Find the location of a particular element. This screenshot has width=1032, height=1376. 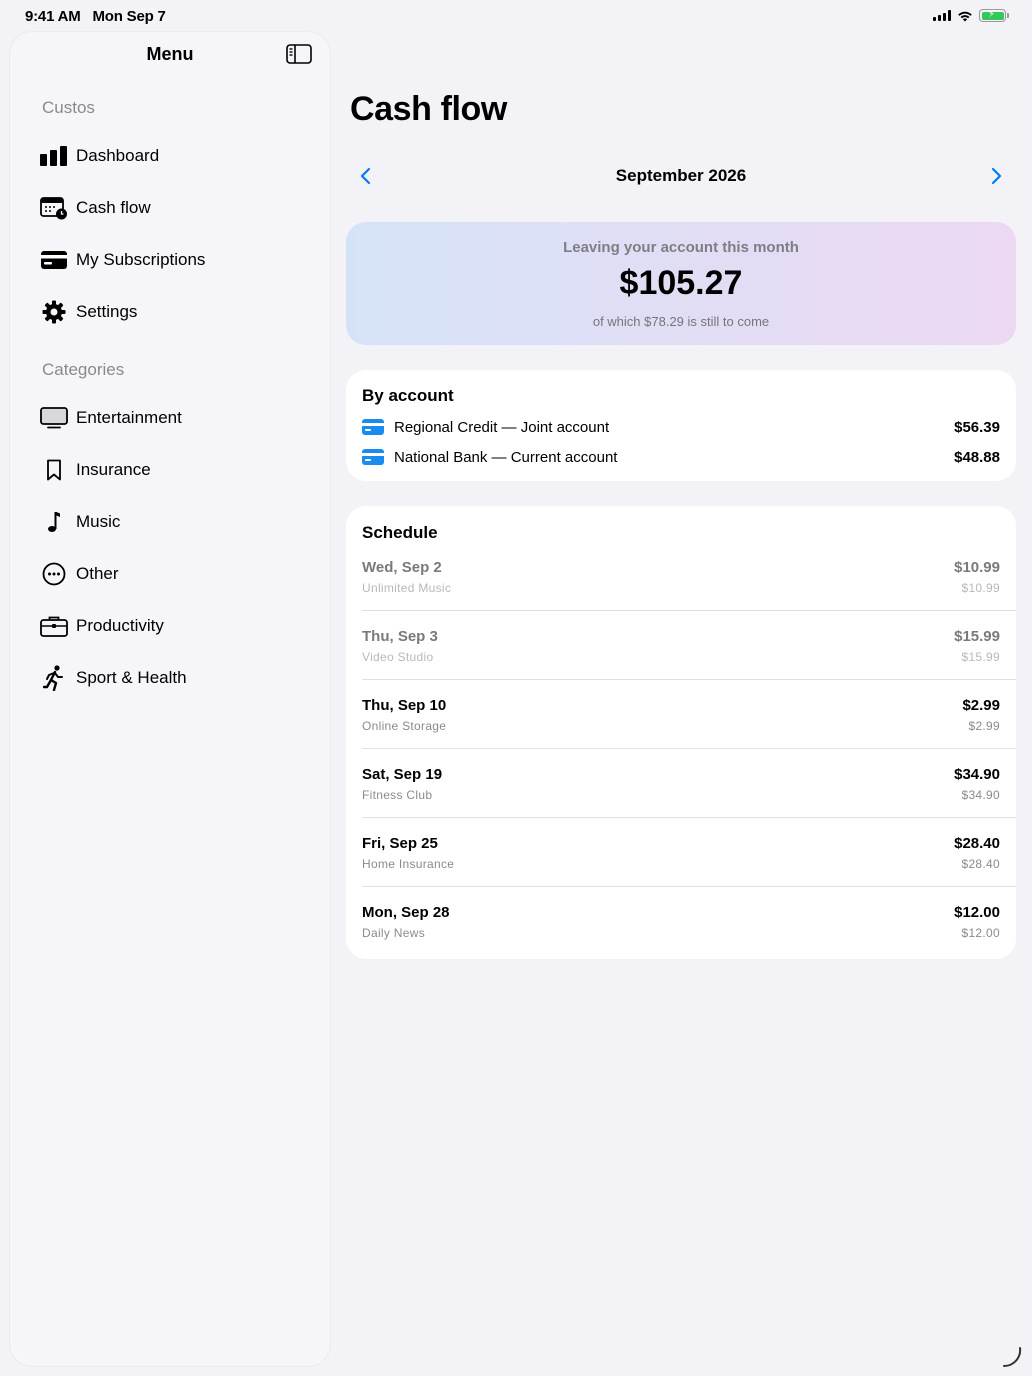

schedule-amount: $34.90 is located at coordinates (977, 774).